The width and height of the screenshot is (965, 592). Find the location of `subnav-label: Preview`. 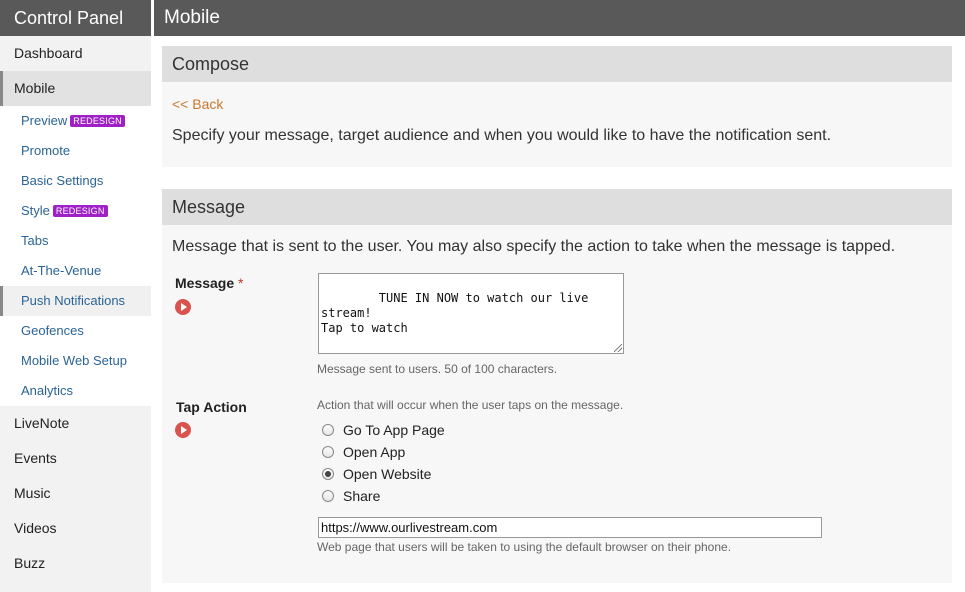

subnav-label: Preview is located at coordinates (44, 120).